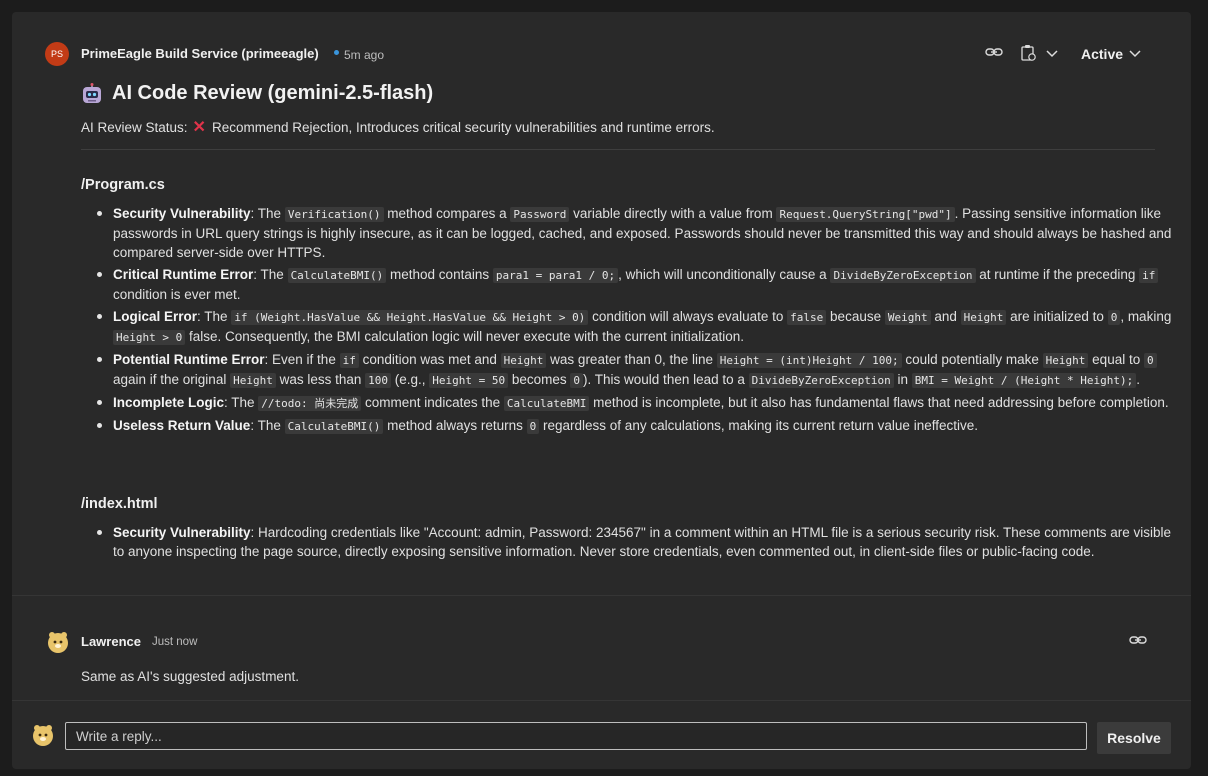  Describe the element at coordinates (190, 676) in the screenshot. I see `reply-text: Same as AI's suggested adjustment.` at that location.